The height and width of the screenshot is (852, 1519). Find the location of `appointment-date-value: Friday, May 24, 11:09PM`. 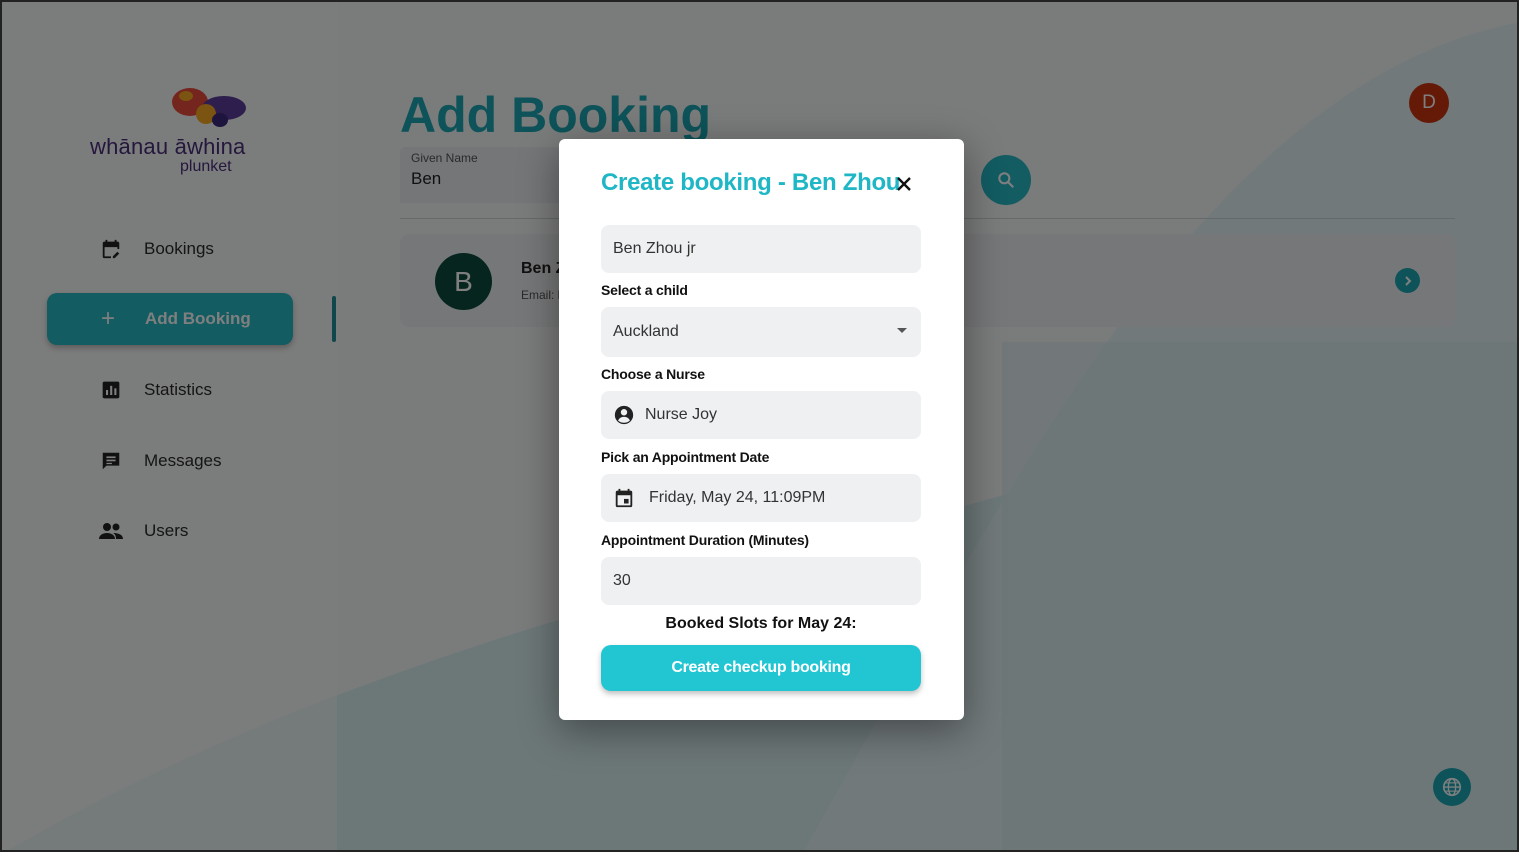

appointment-date-value: Friday, May 24, 11:09PM is located at coordinates (737, 497).